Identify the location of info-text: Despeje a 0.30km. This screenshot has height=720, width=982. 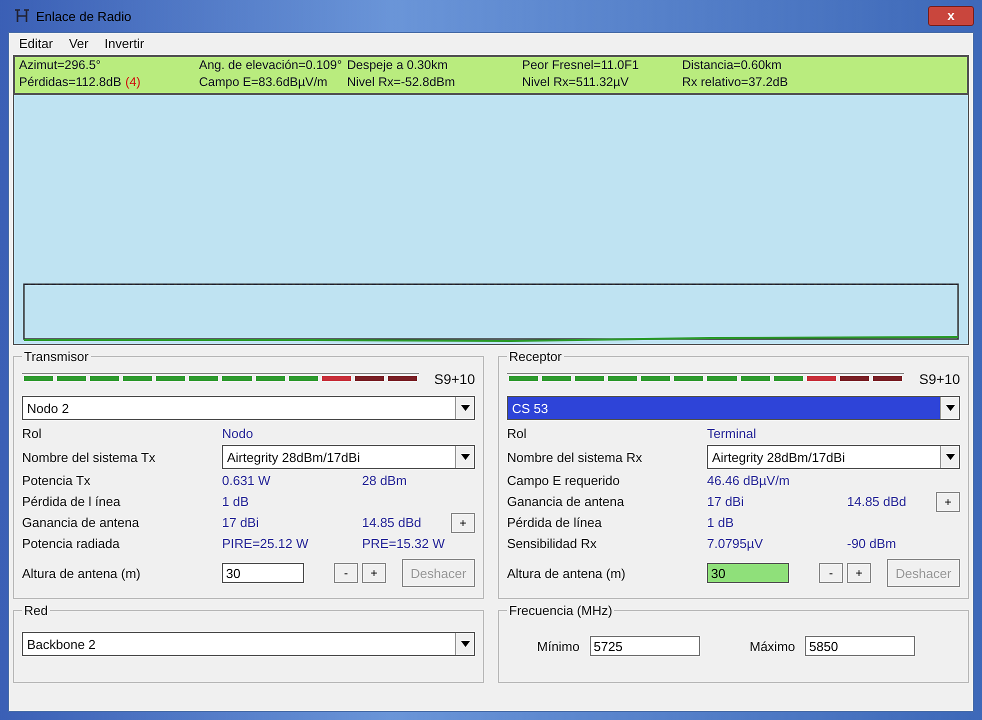
(397, 66).